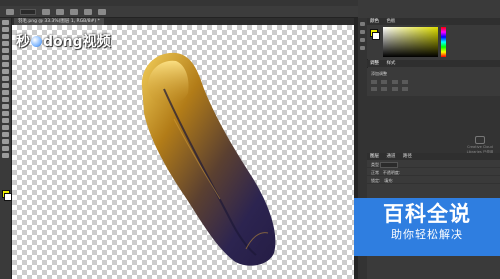  What do you see at coordinates (375, 164) in the screenshot?
I see `layers-kind-label: 类型` at bounding box center [375, 164].